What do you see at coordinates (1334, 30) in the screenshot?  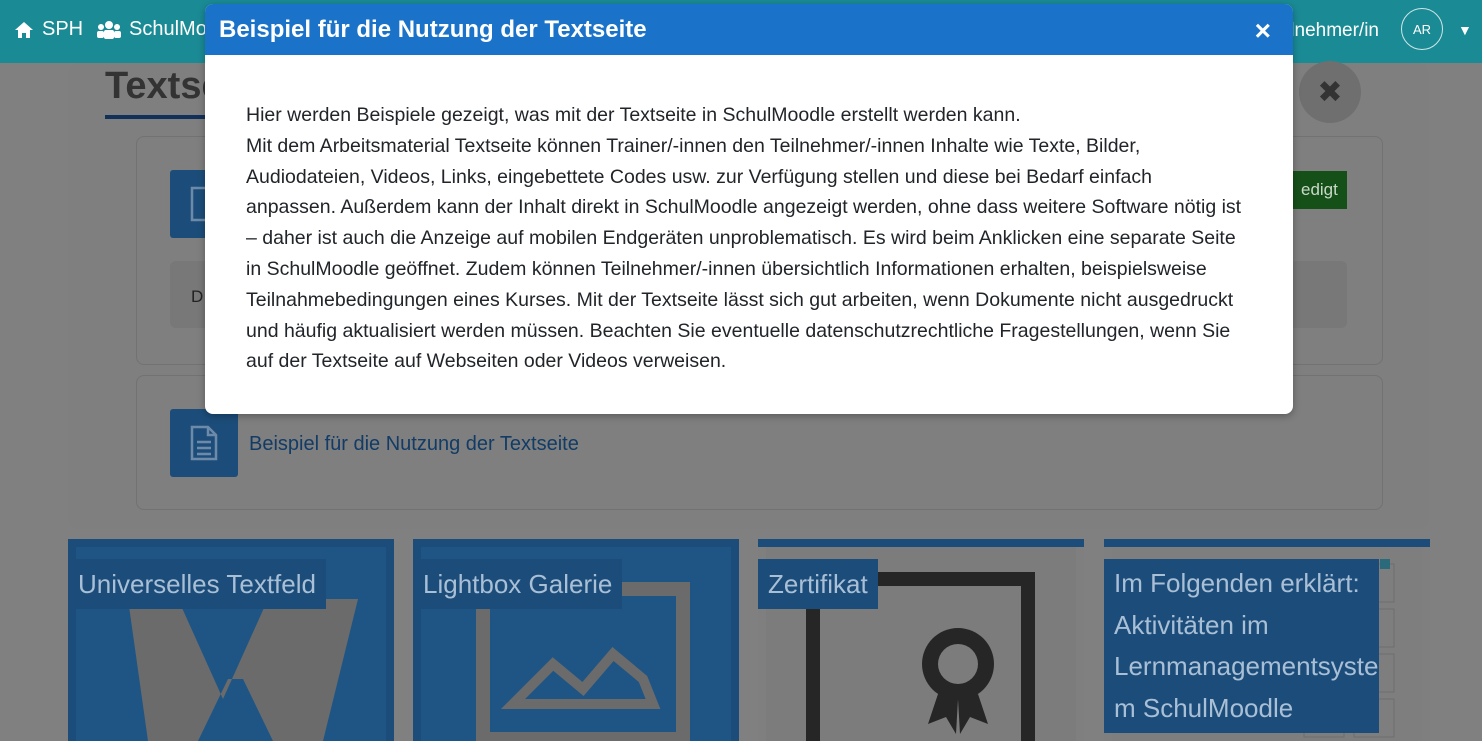 I see `nav-role-label: lnehmer/in` at bounding box center [1334, 30].